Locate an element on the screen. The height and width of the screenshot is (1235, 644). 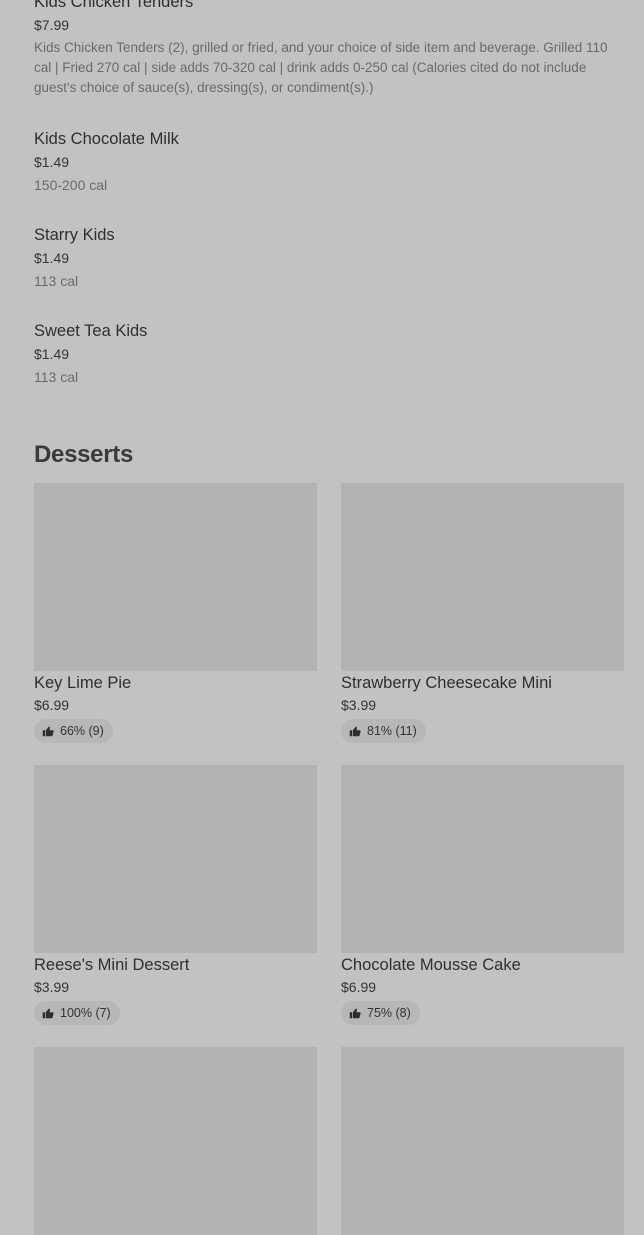
item-calories: 150-200 cal is located at coordinates (71, 185).